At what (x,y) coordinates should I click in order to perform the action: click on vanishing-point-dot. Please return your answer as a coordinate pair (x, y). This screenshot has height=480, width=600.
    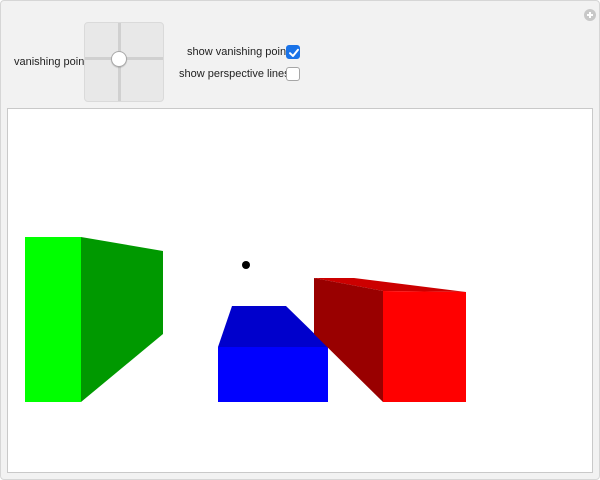
    Looking at the image, I should click on (246, 265).